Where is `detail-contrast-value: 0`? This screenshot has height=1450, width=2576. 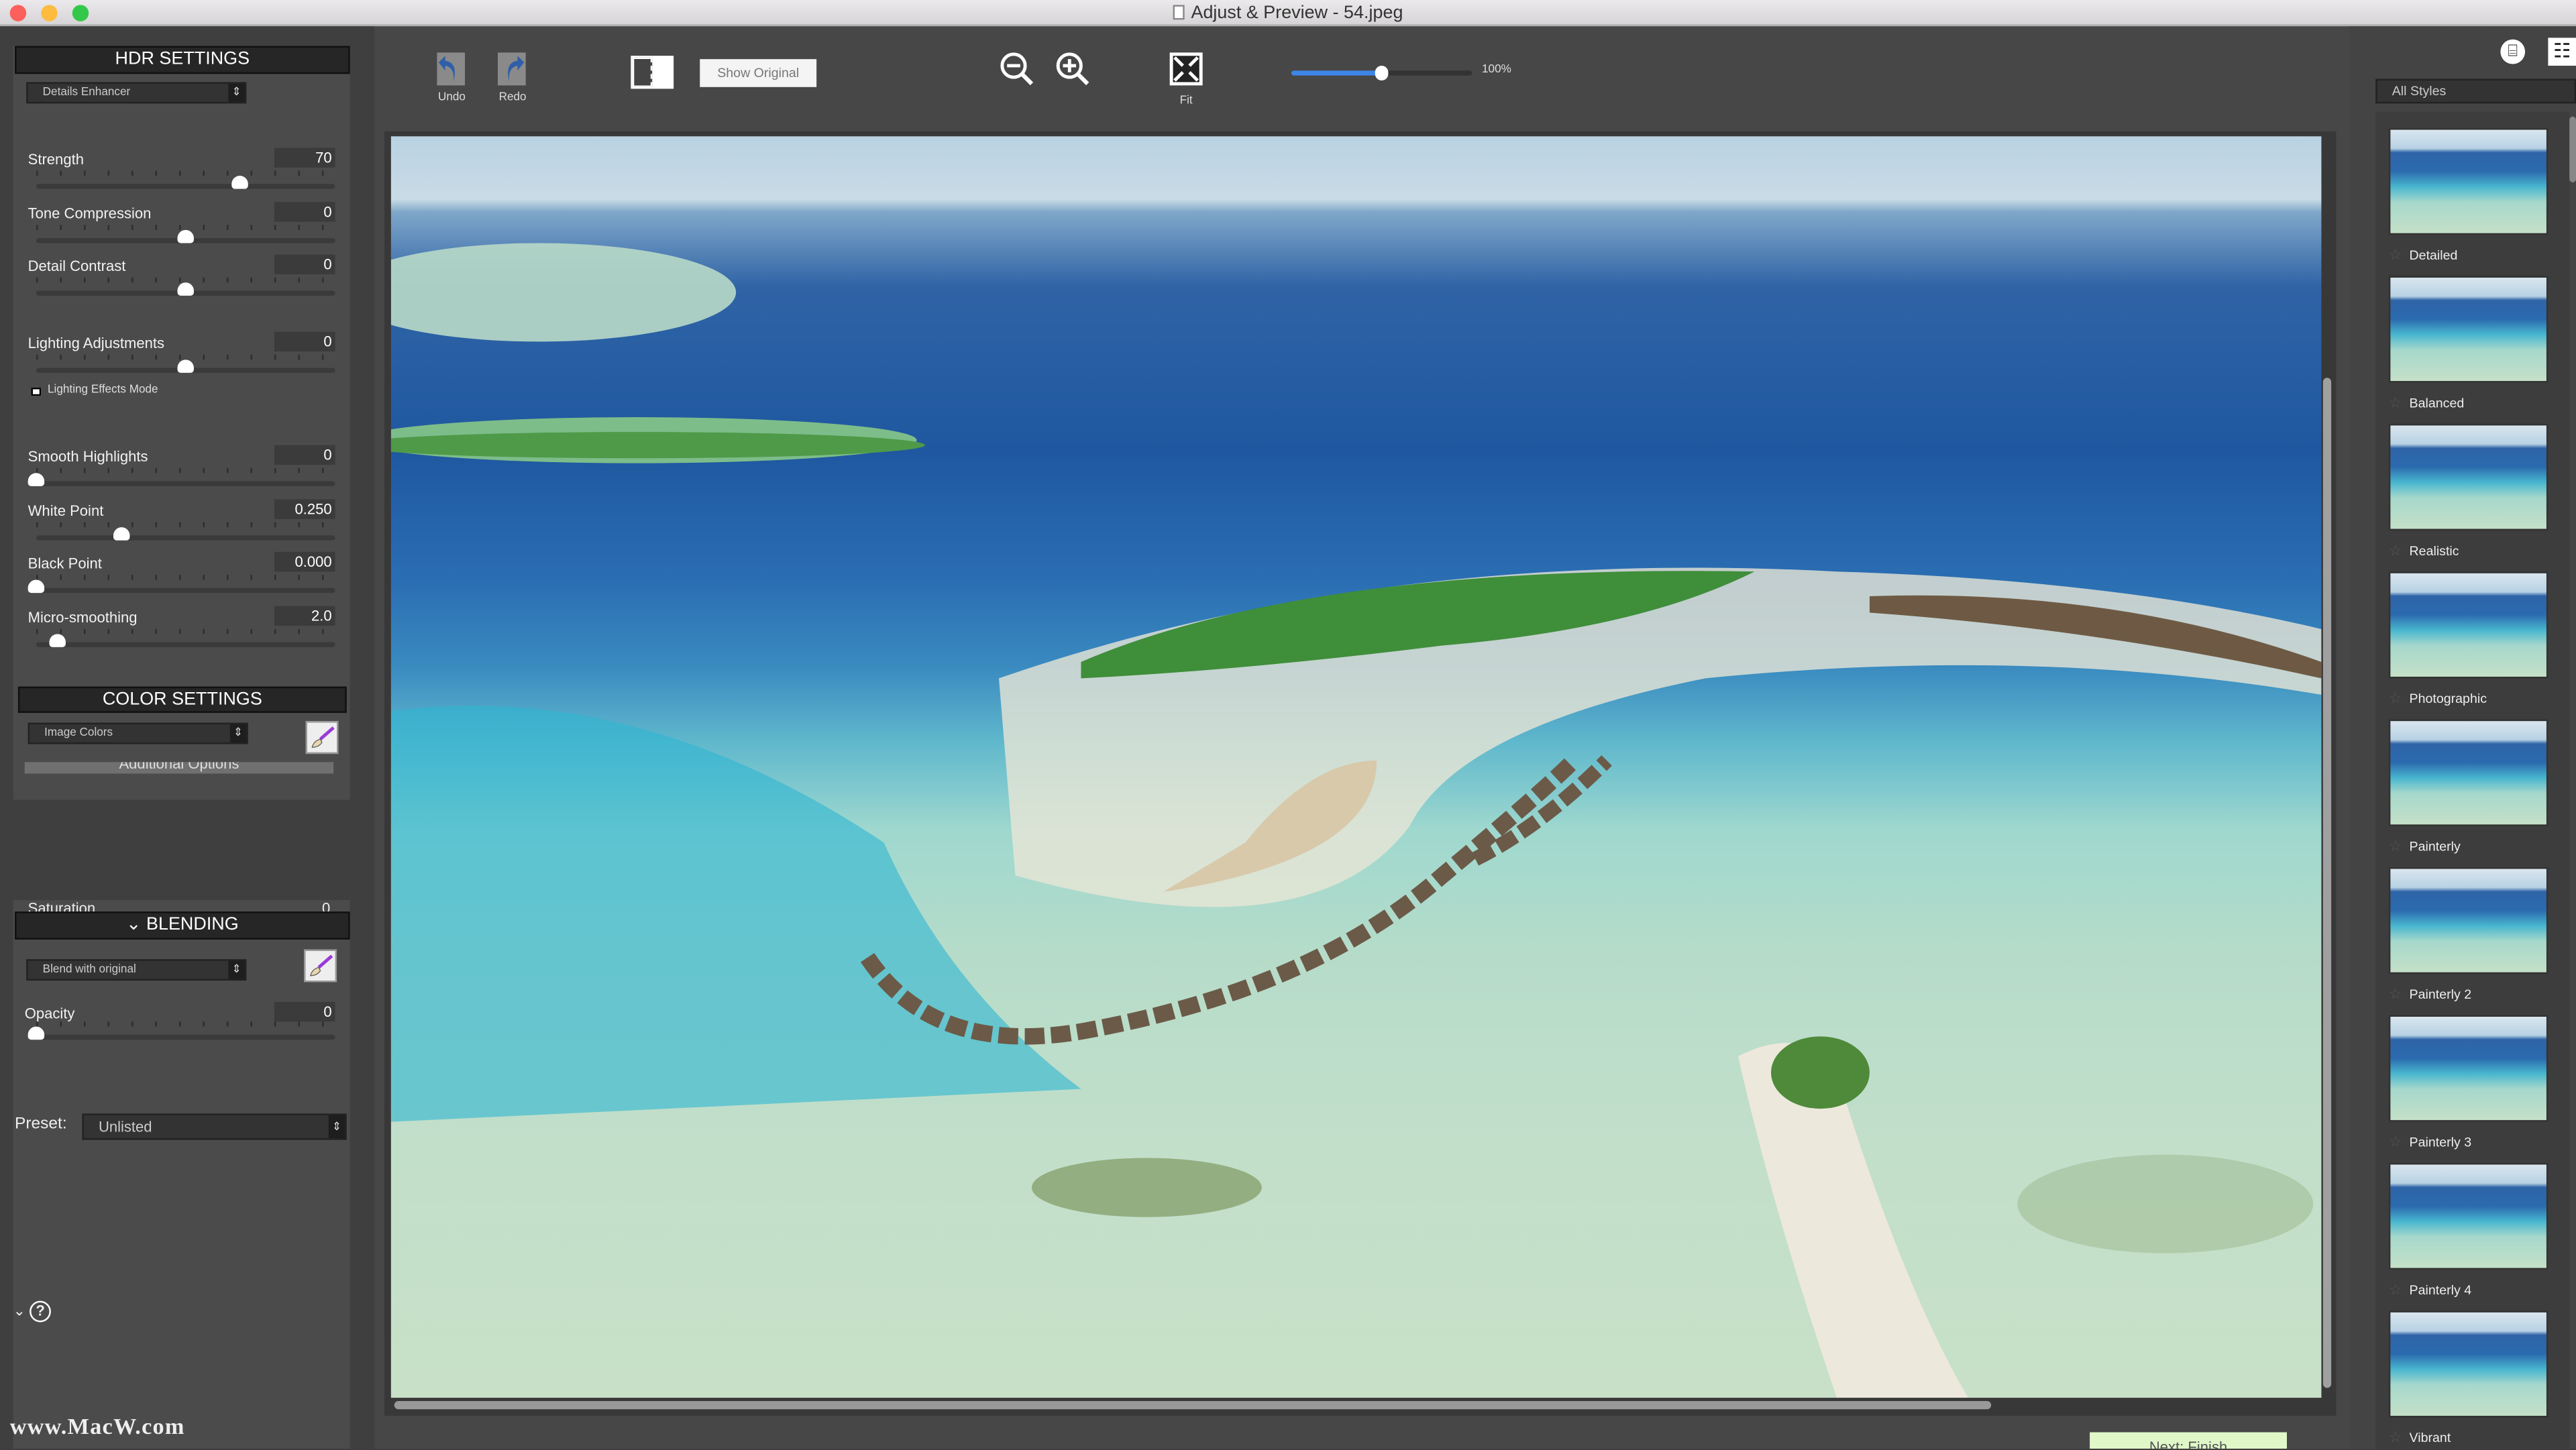 detail-contrast-value: 0 is located at coordinates (304, 264).